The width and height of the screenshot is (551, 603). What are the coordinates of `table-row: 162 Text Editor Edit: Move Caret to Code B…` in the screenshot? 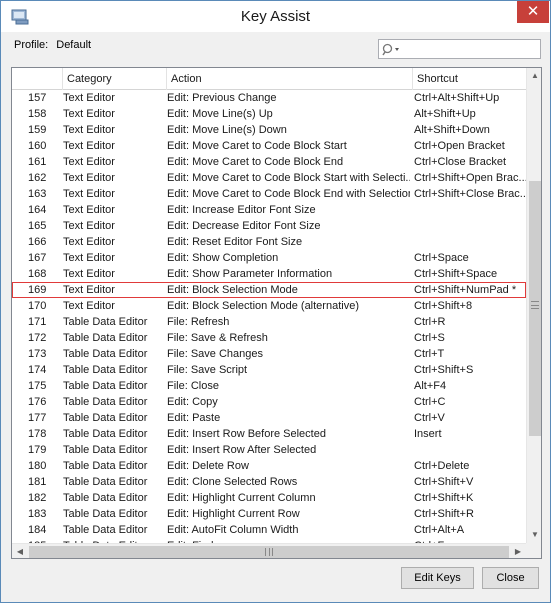 It's located at (269, 178).